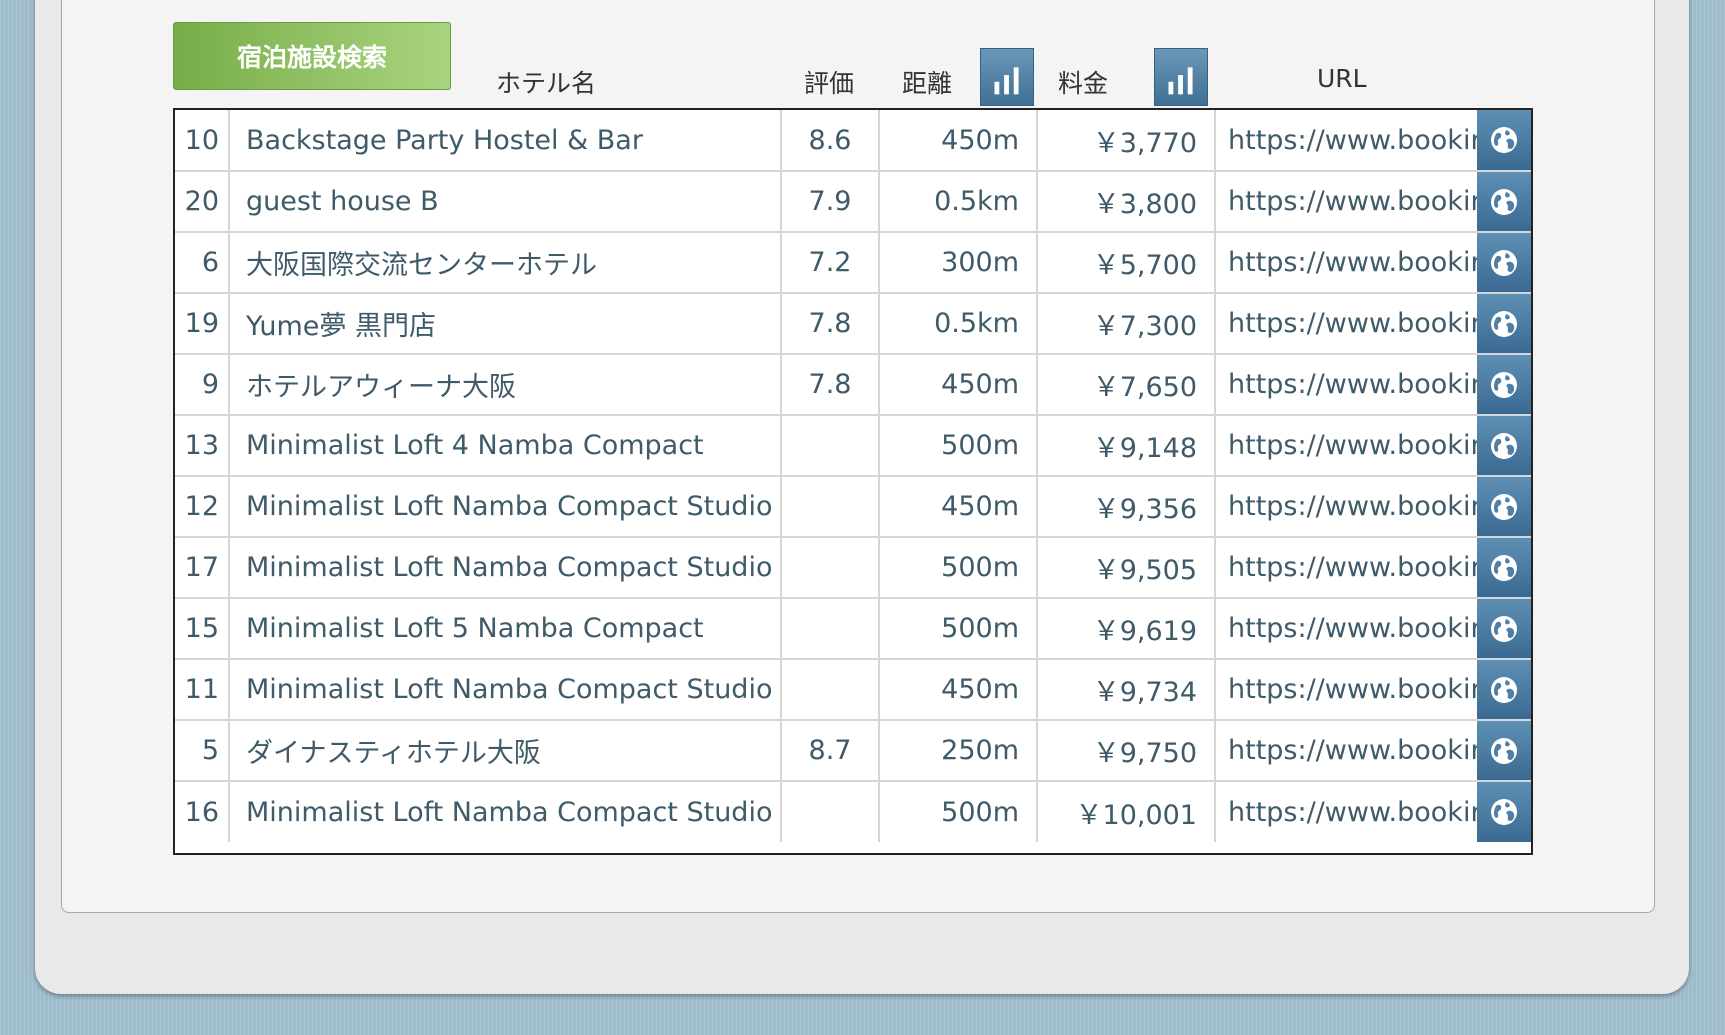 The image size is (1725, 1035). I want to click on row-number: 12, so click(202, 507).